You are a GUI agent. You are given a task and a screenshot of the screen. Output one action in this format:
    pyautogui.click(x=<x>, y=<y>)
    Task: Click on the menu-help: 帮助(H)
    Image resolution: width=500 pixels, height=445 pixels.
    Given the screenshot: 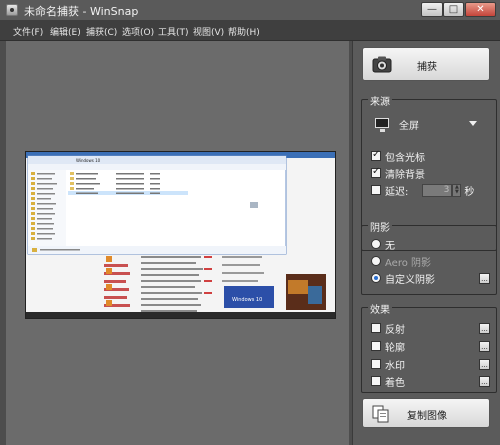 What is the action you would take?
    pyautogui.click(x=244, y=31)
    